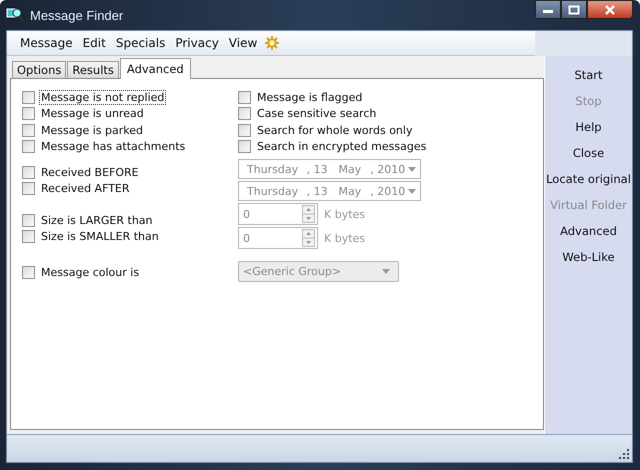 This screenshot has width=640, height=470. What do you see at coordinates (309, 97) in the screenshot?
I see `checkbox-label: Message is flagged` at bounding box center [309, 97].